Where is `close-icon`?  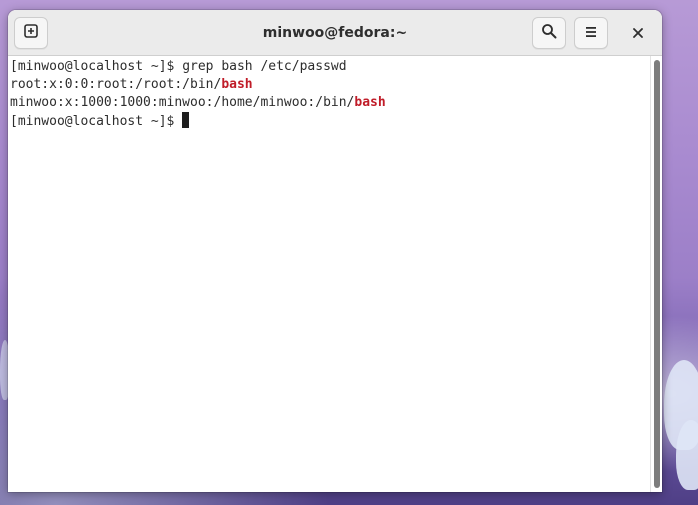
close-icon is located at coordinates (638, 33).